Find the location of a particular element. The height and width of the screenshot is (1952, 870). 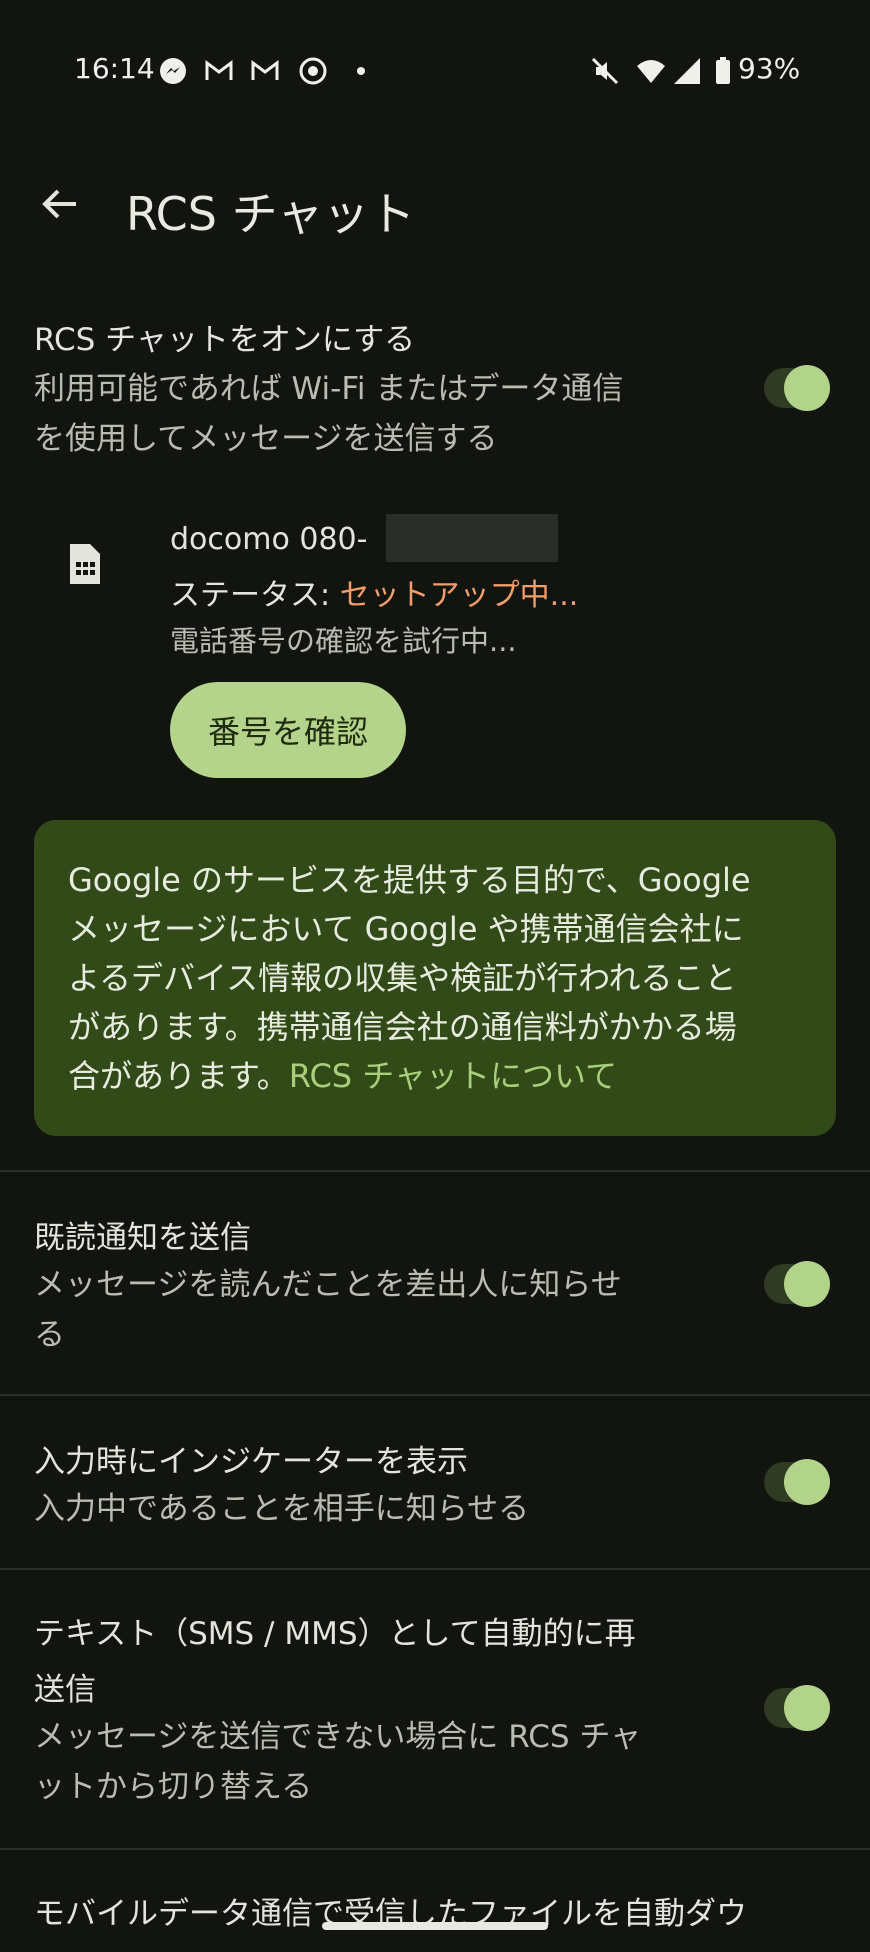

typing-indicator-toggle is located at coordinates (797, 1482).